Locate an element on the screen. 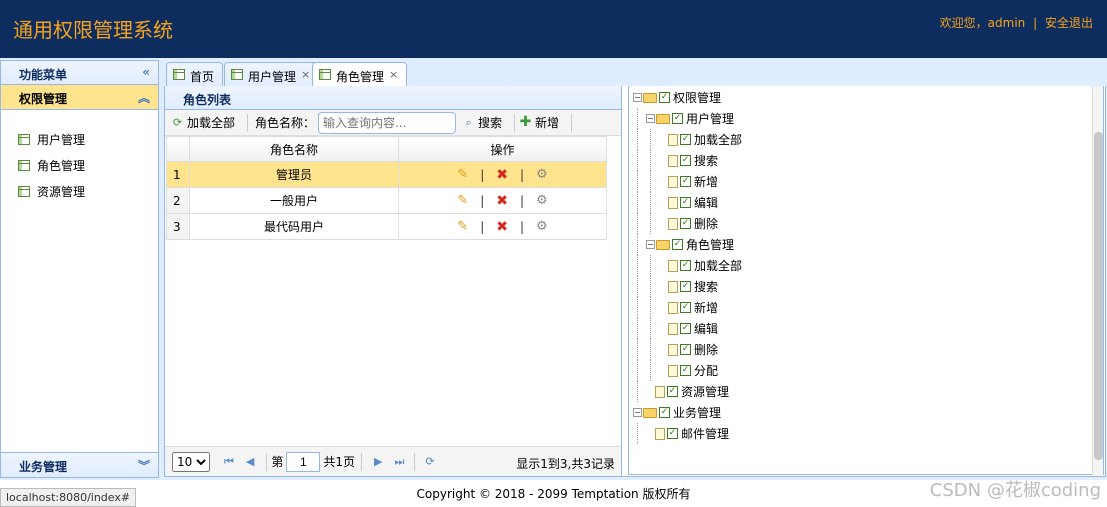 Image resolution: width=1107 pixels, height=507 pixels. search-input is located at coordinates (387, 122).